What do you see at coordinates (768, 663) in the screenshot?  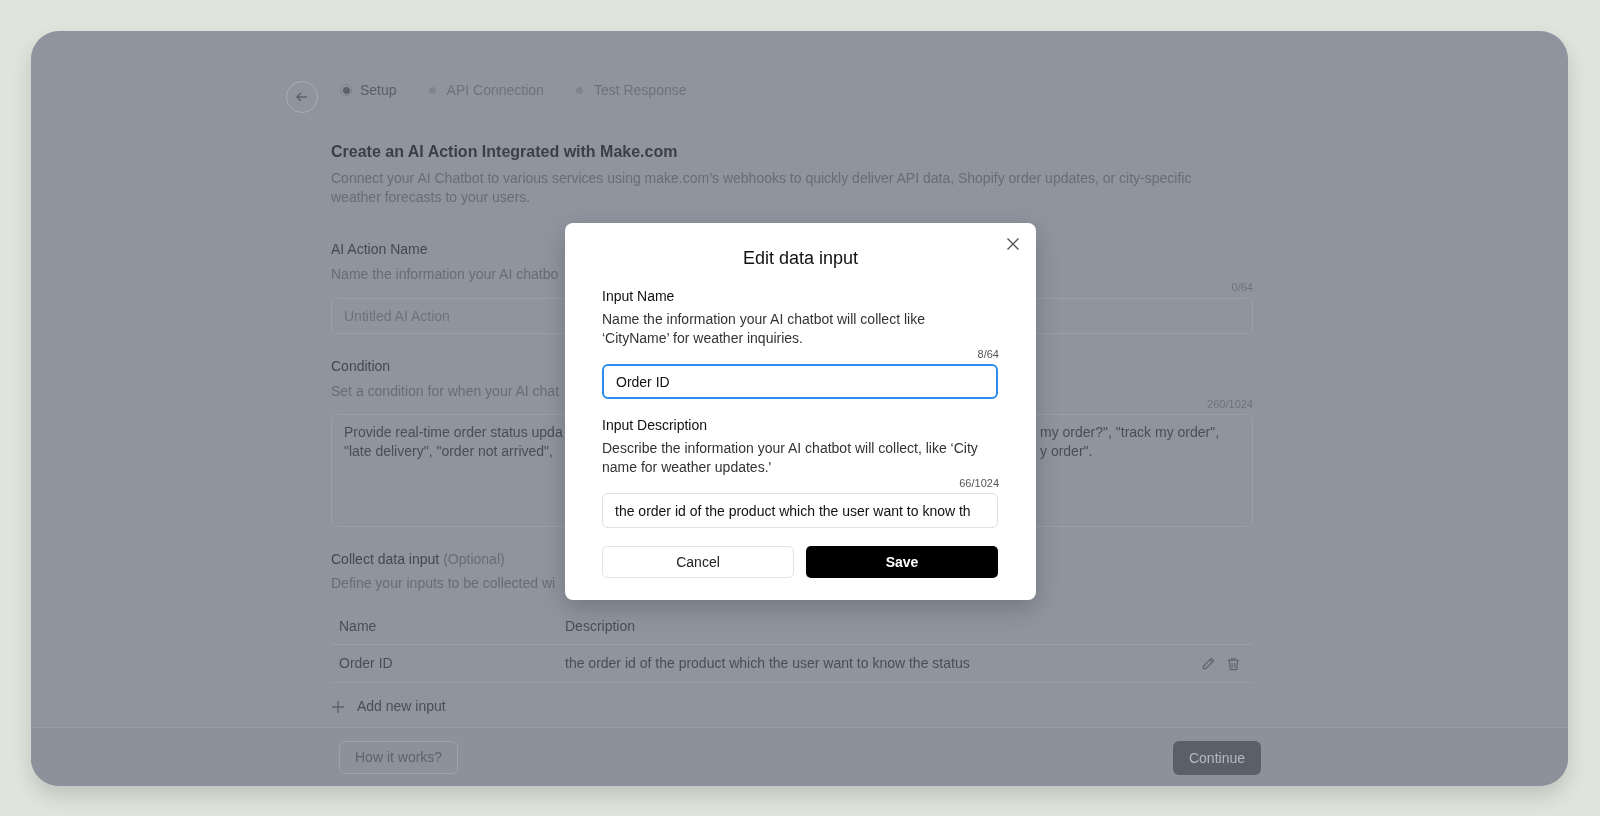 I see `table-cell-text: the order id of the product which the user want to know the status` at bounding box center [768, 663].